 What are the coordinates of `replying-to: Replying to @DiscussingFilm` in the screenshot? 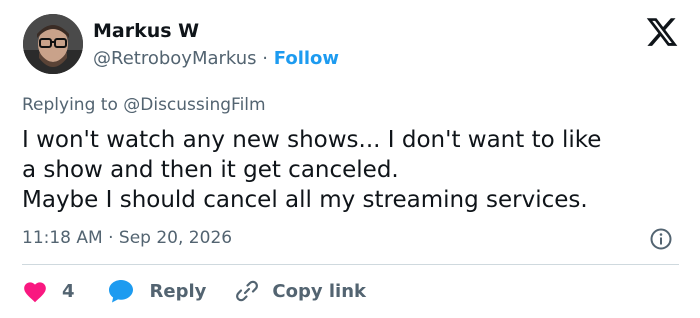 It's located at (144, 105).